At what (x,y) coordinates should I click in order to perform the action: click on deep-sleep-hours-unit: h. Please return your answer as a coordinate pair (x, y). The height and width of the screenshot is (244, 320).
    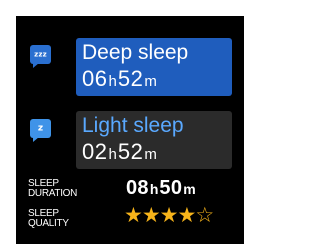
    Looking at the image, I should click on (112, 81).